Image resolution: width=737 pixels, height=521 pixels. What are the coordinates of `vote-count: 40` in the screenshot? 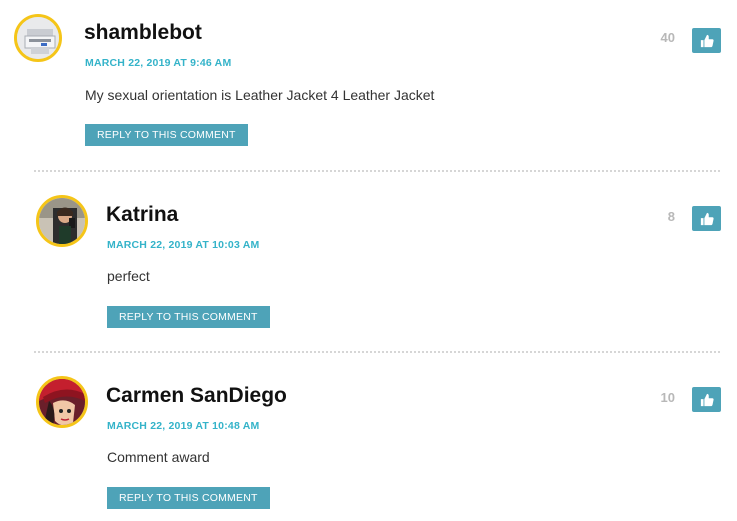 It's located at (667, 37).